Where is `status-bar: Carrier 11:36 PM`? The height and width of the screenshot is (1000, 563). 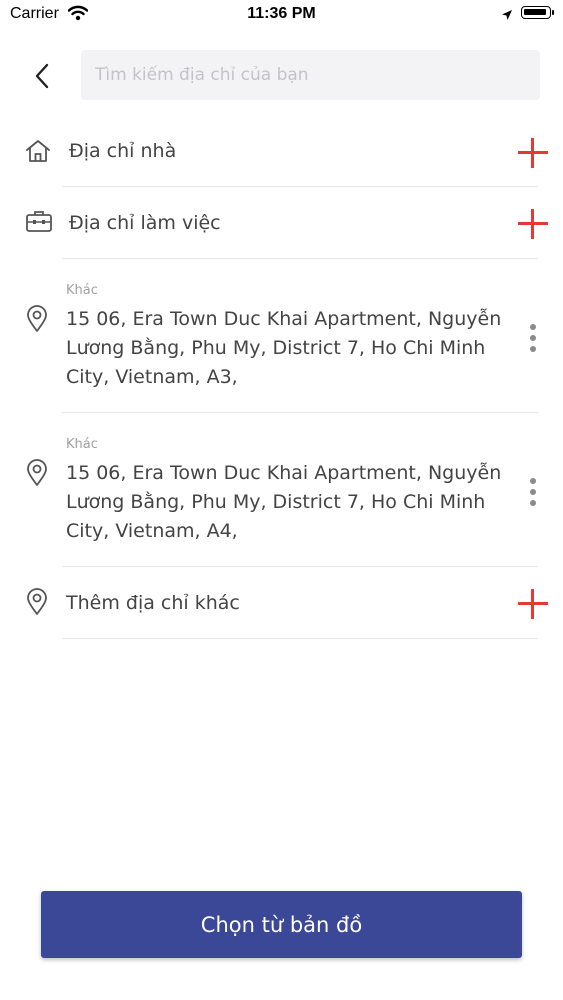 status-bar: Carrier 11:36 PM is located at coordinates (281, 15).